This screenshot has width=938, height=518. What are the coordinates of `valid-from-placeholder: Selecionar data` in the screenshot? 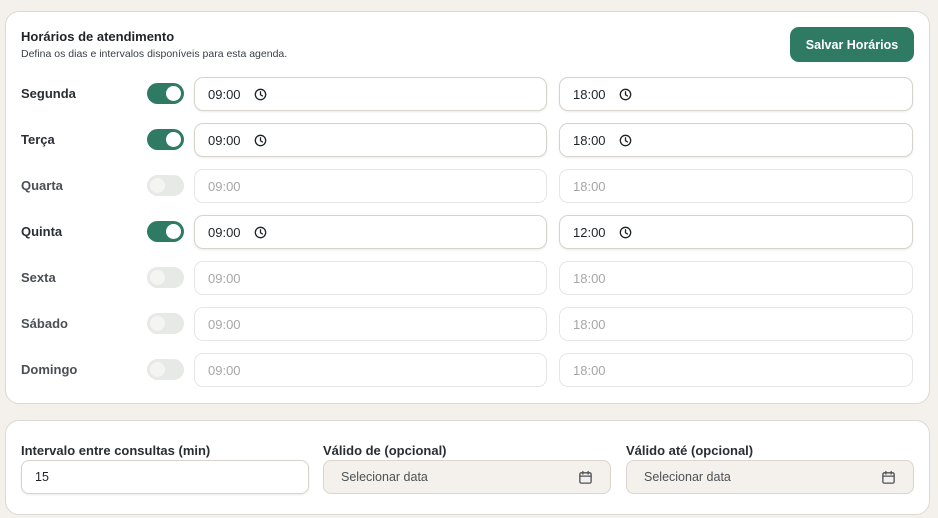 It's located at (384, 477).